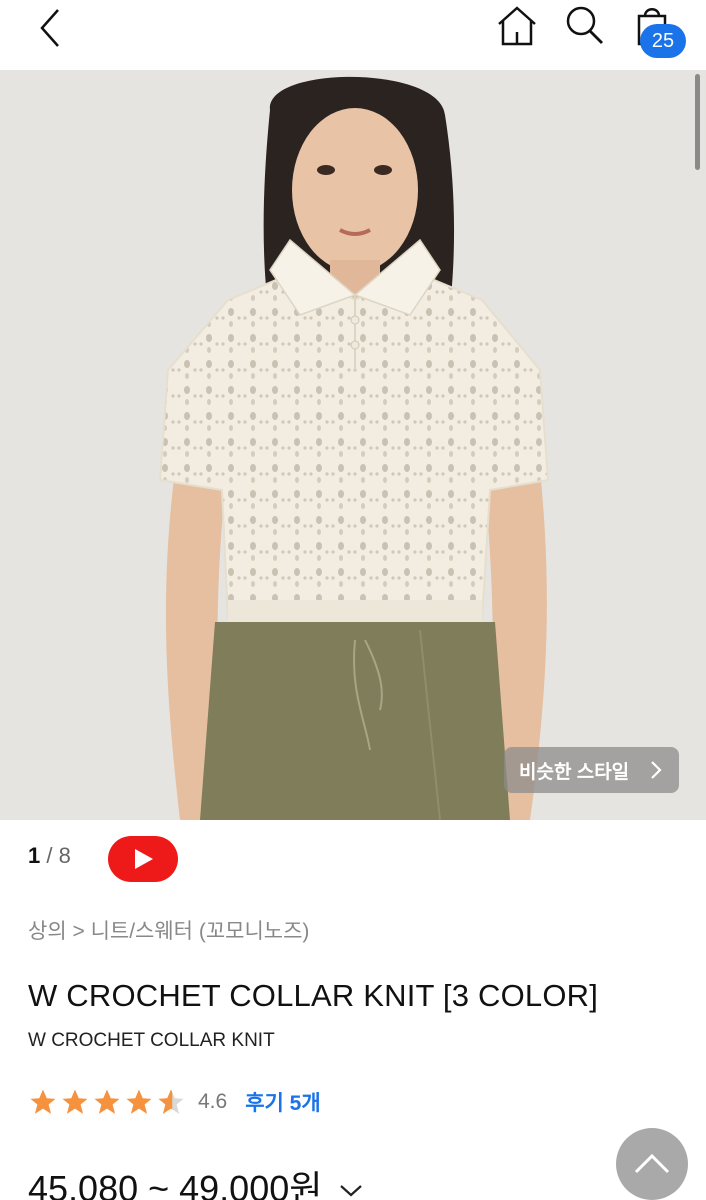 The width and height of the screenshot is (706, 1200). I want to click on video-play-button, so click(143, 859).